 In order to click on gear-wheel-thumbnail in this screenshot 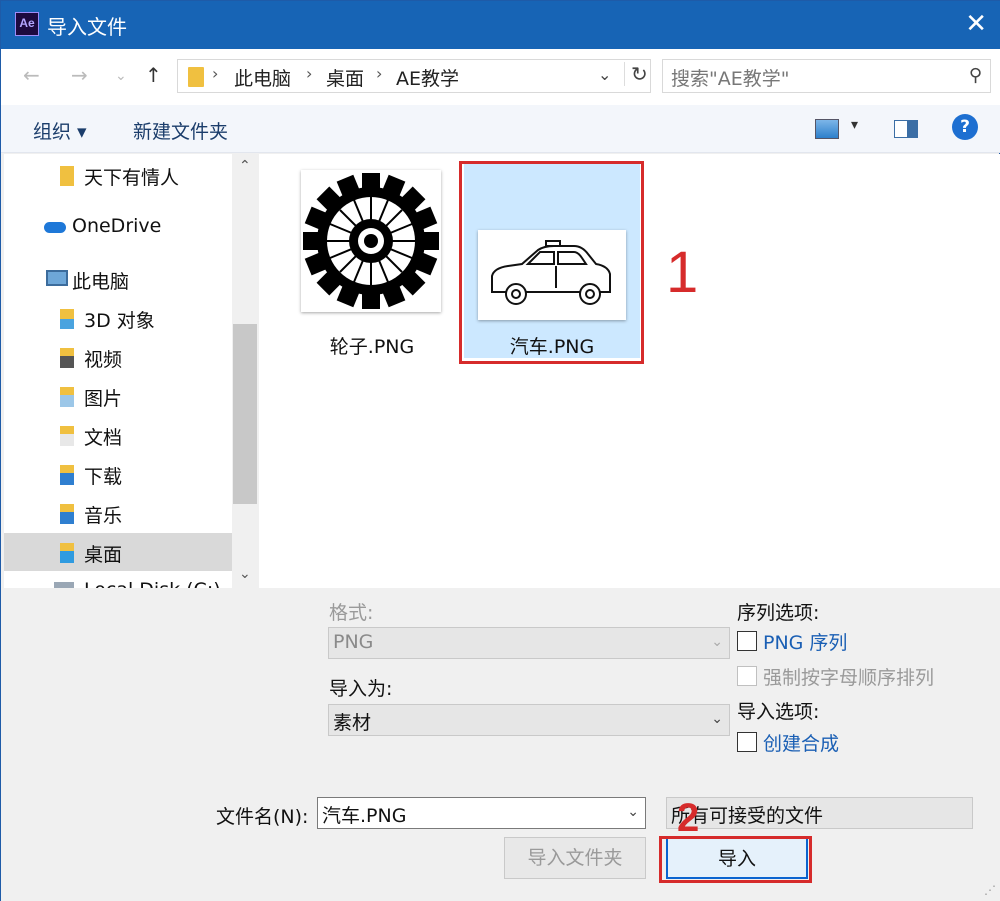, I will do `click(371, 241)`.